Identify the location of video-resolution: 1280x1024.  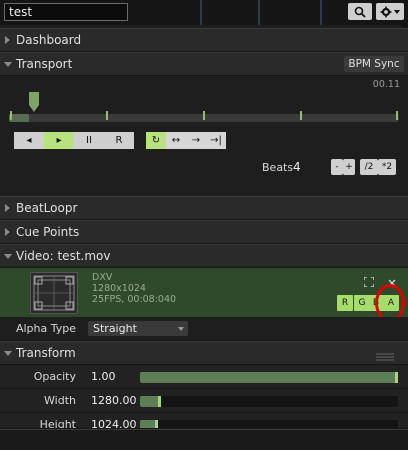
(119, 288).